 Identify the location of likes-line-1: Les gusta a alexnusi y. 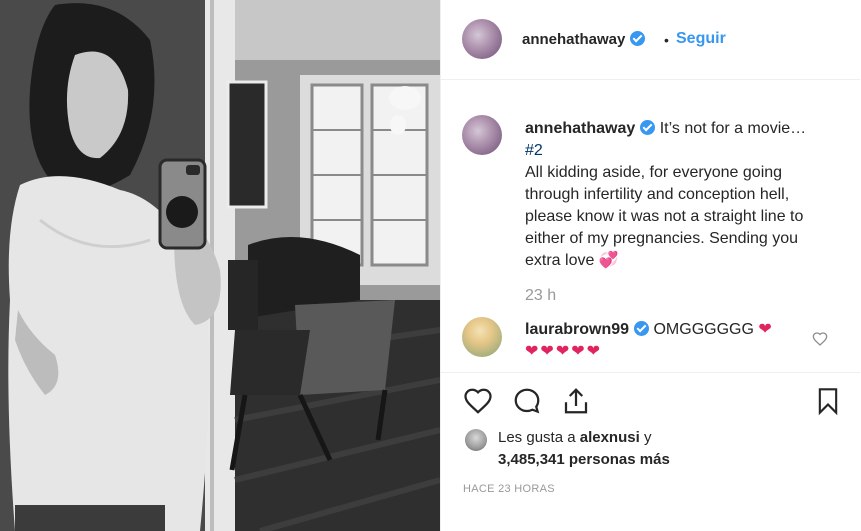
(574, 437).